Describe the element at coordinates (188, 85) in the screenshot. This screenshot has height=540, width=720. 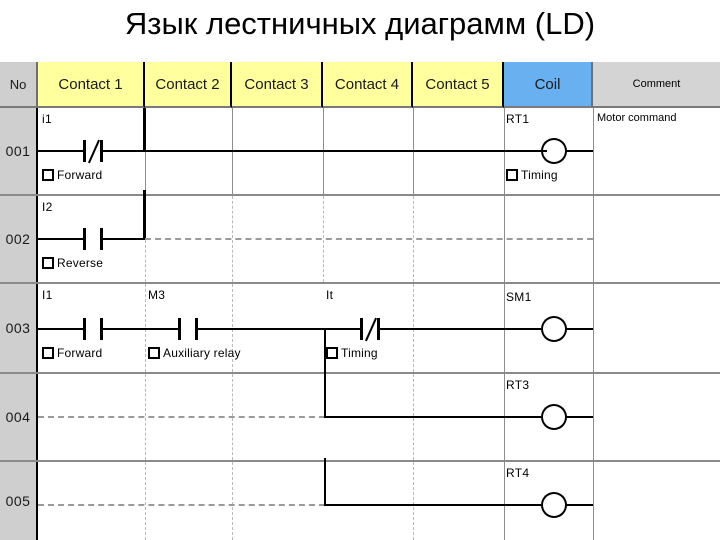
I see `column-header-contact2: Contact 2` at that location.